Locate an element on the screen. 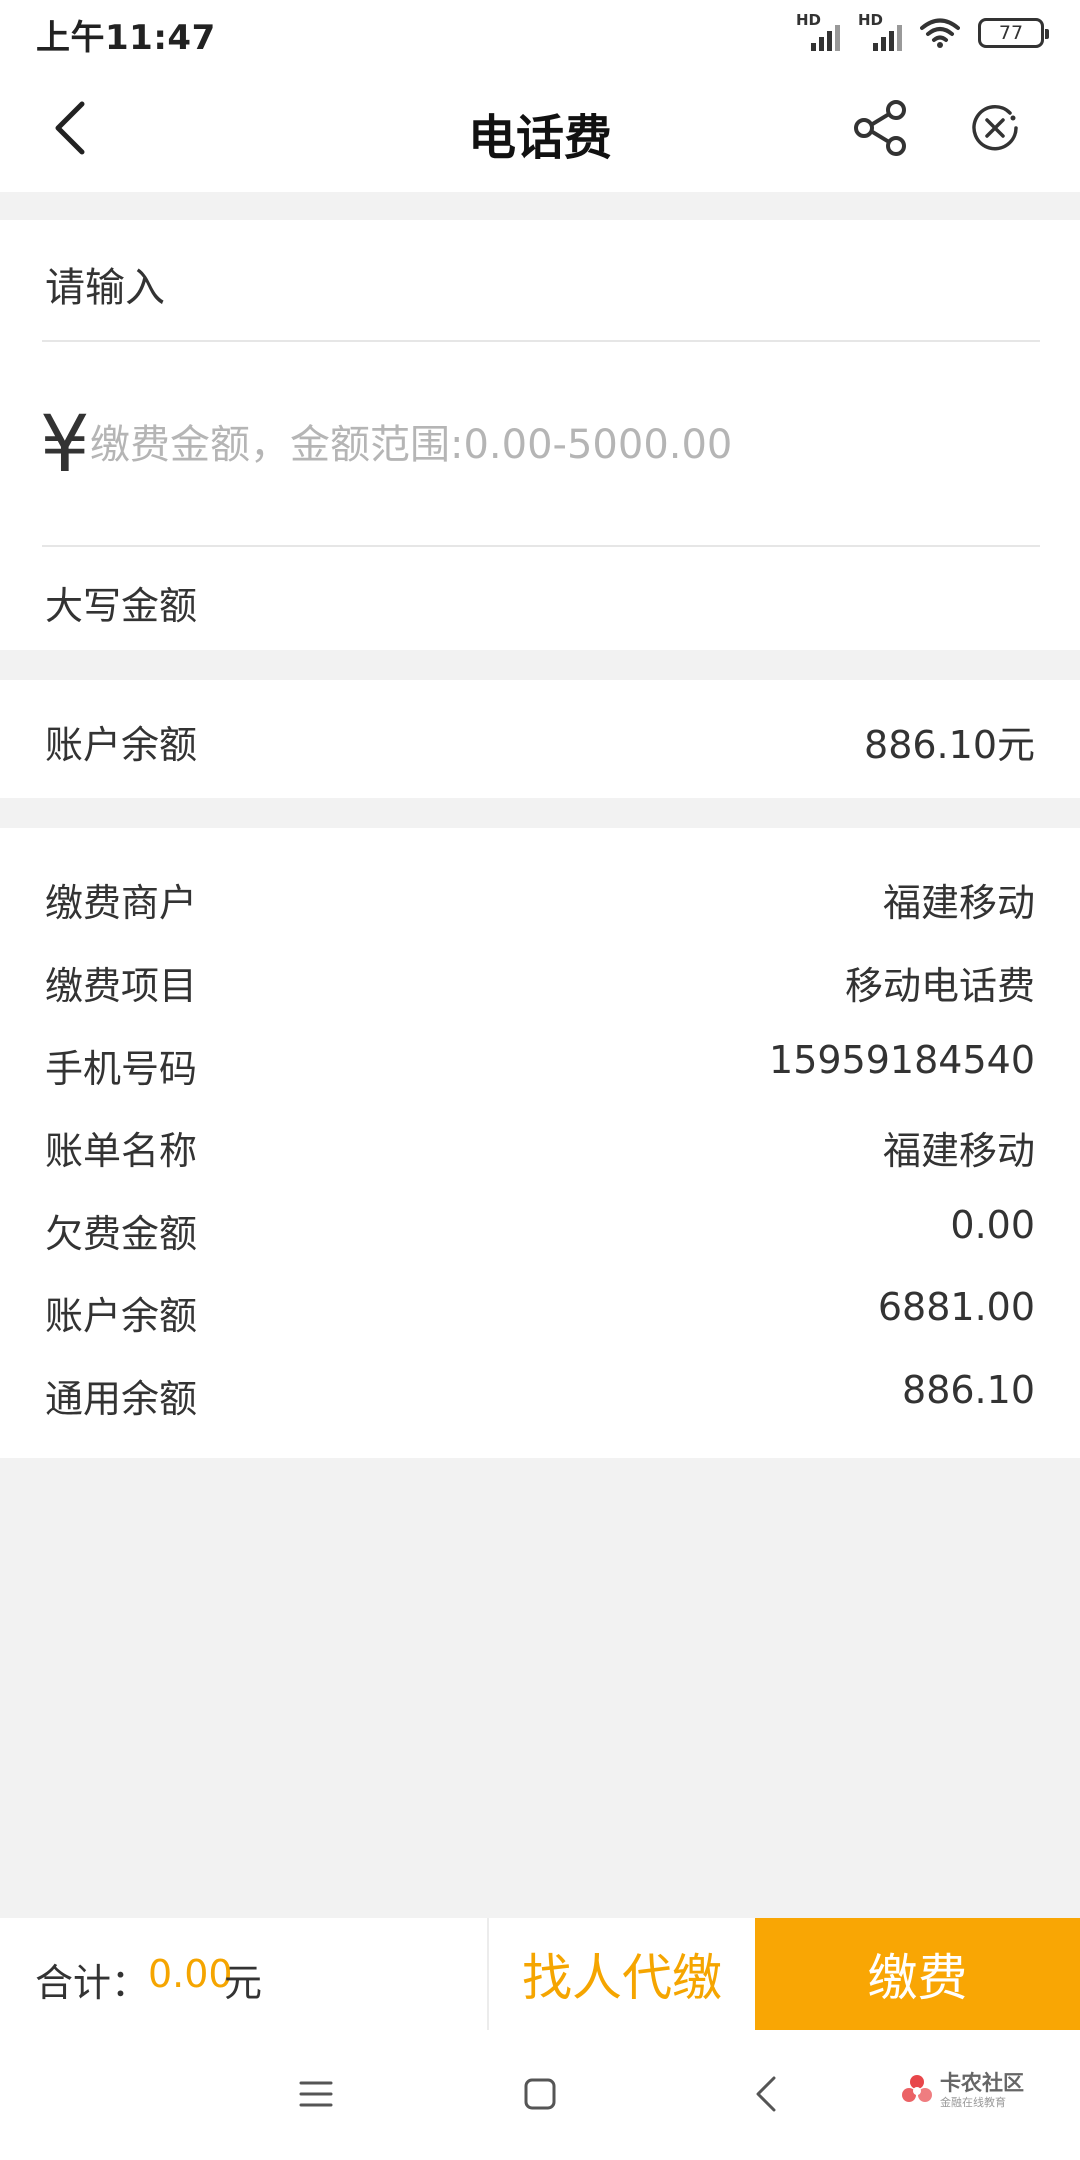 Image resolution: width=1080 pixels, height=2160 pixels. watermark-logo-icon is located at coordinates (917, 2088).